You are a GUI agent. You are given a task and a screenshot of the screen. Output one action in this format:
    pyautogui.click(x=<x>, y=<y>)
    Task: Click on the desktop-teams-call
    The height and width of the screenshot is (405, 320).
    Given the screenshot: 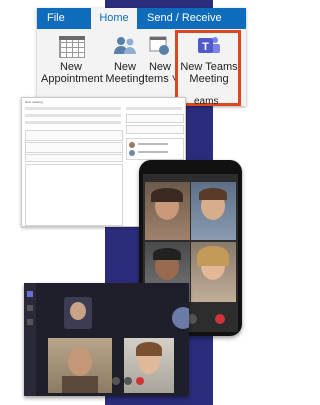 What is the action you would take?
    pyautogui.click(x=106, y=339)
    